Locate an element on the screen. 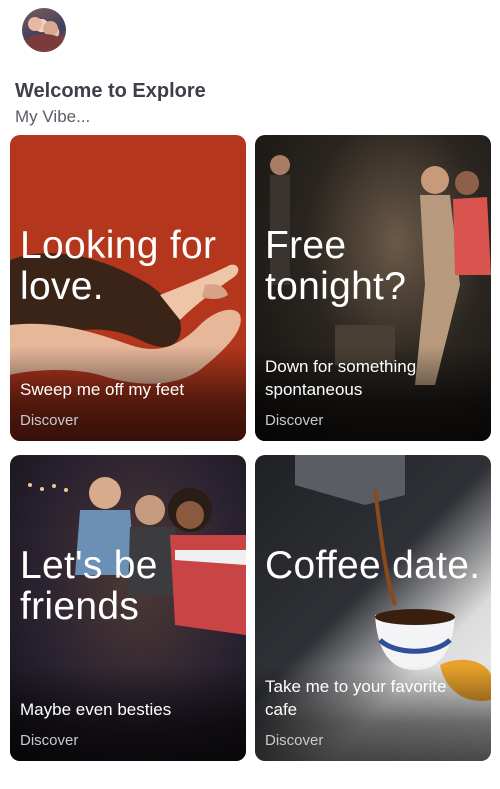  card-headline: Looking for love. is located at coordinates (118, 266).